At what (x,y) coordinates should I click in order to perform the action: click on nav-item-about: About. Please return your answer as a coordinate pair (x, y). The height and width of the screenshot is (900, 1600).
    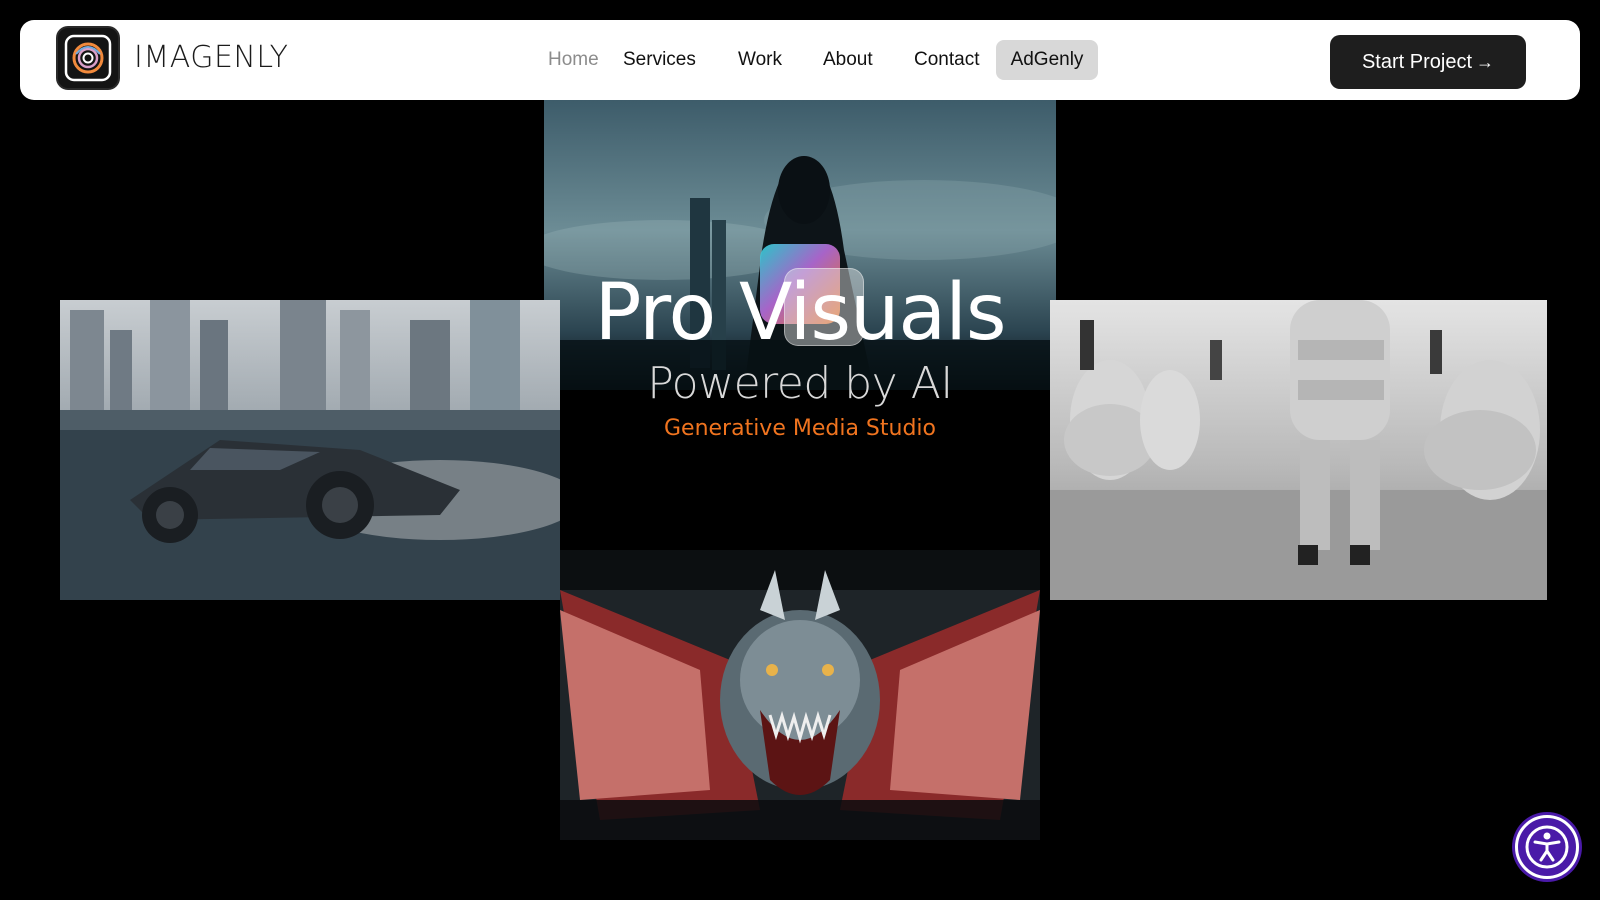
    Looking at the image, I should click on (848, 60).